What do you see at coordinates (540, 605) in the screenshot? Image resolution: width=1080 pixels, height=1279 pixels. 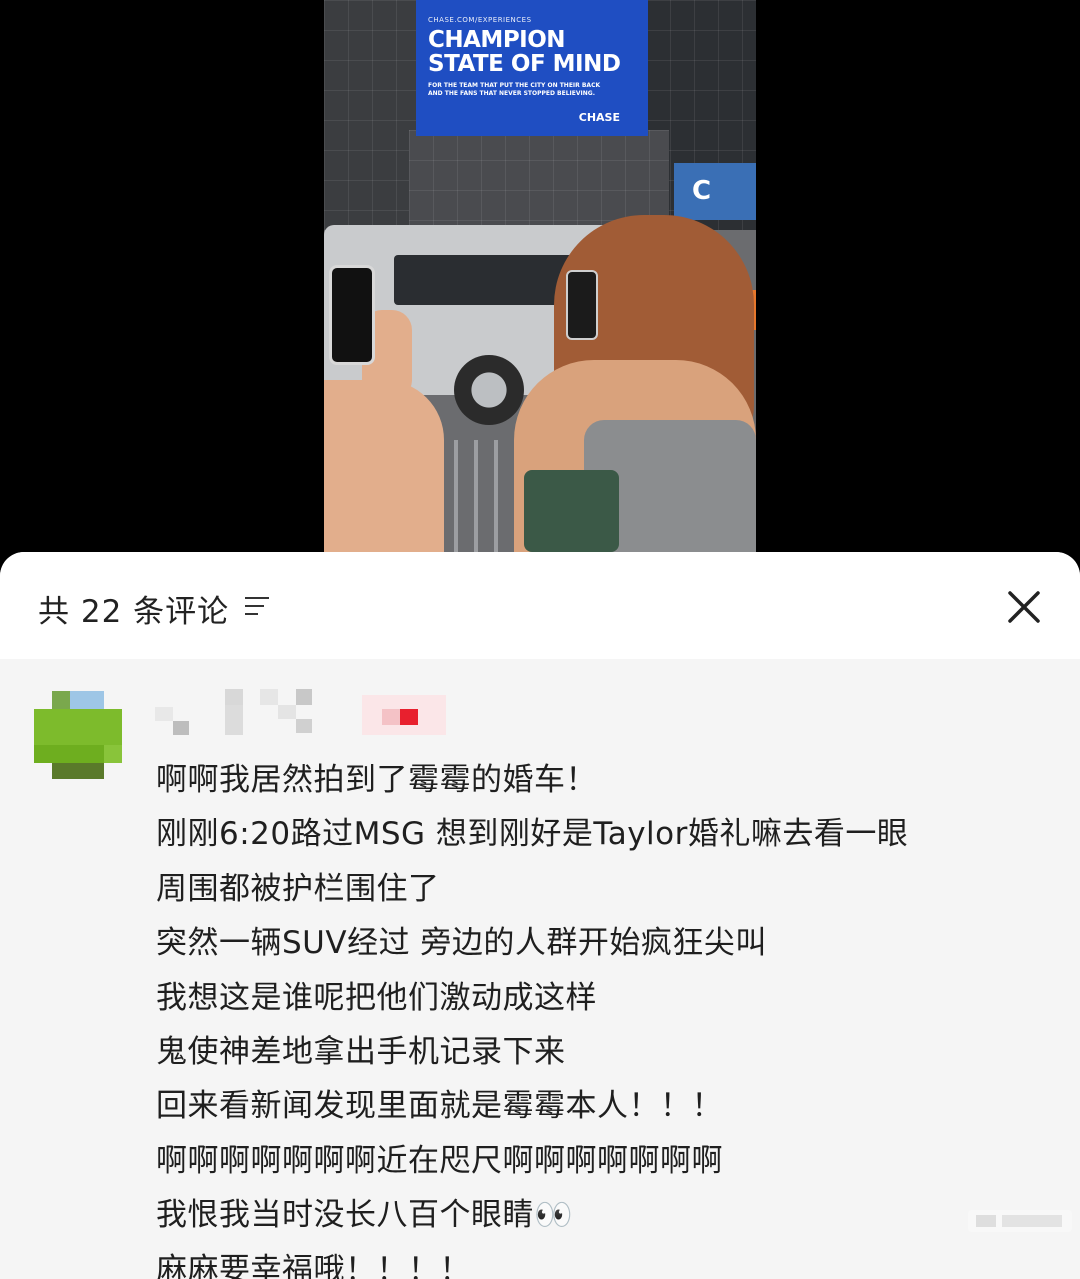 I see `comments-header: 共 22 条评论` at bounding box center [540, 605].